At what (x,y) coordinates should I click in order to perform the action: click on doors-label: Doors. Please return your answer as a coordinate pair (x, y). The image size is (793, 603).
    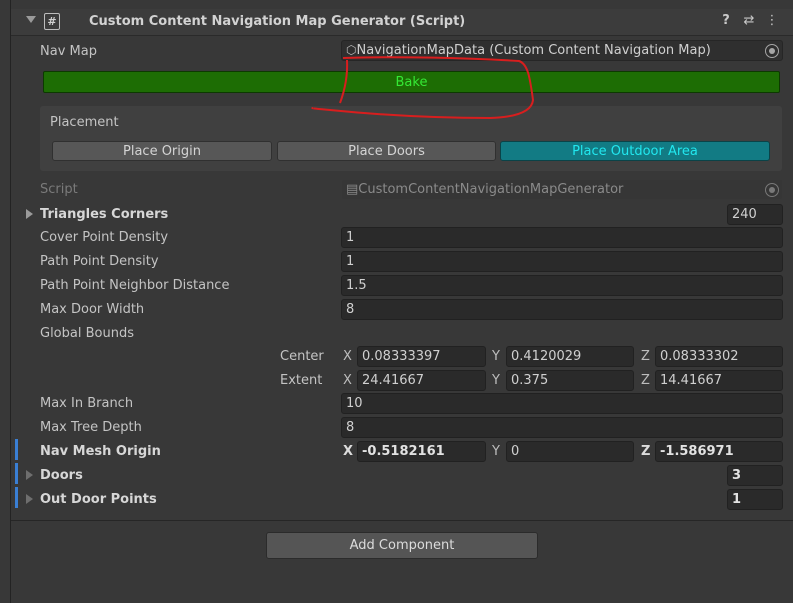
    Looking at the image, I should click on (61, 475).